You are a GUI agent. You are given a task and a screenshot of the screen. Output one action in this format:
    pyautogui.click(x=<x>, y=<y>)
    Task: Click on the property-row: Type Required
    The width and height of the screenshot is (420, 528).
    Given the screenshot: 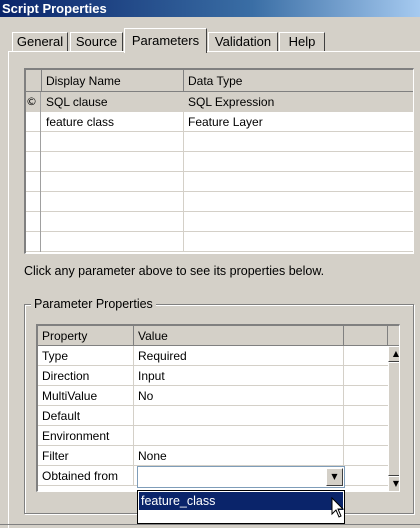 What is the action you would take?
    pyautogui.click(x=218, y=356)
    